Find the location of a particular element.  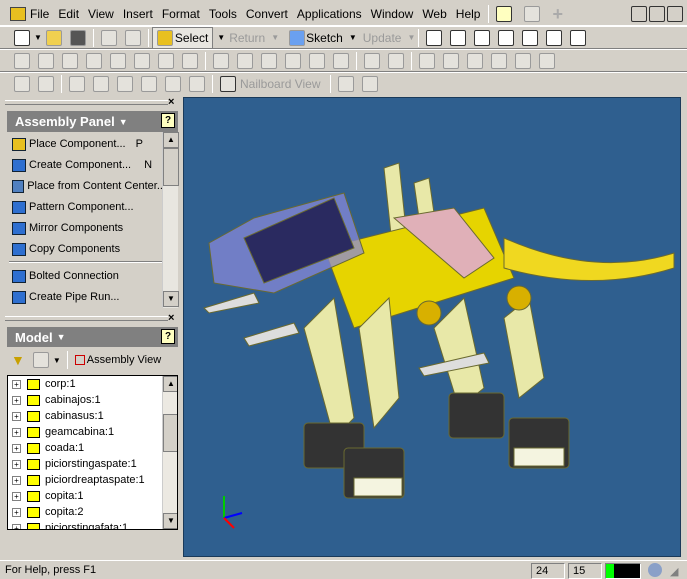

axis-icon is located at coordinates (190, 60).